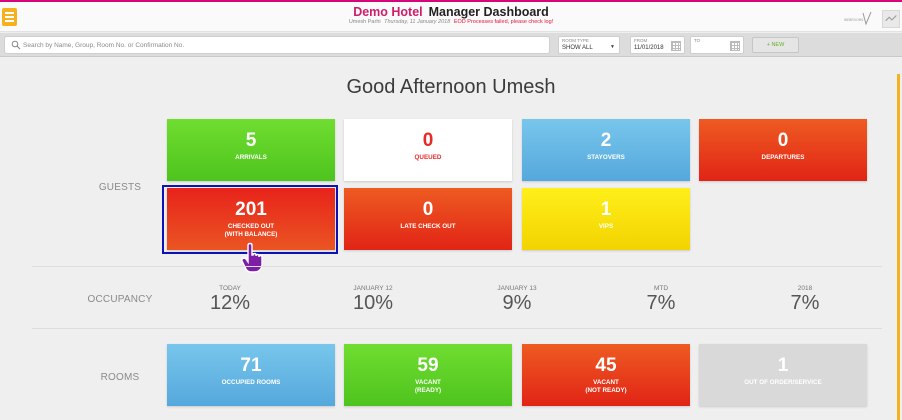  What do you see at coordinates (120, 299) in the screenshot?
I see `section-label-occupancy: OCCUPANCY` at bounding box center [120, 299].